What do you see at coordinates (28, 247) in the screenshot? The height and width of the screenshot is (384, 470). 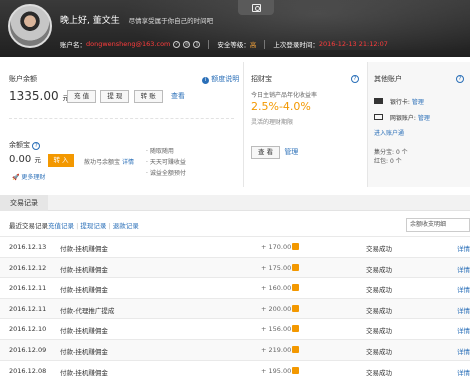 I see `date-cell: 2016.12.13` at bounding box center [28, 247].